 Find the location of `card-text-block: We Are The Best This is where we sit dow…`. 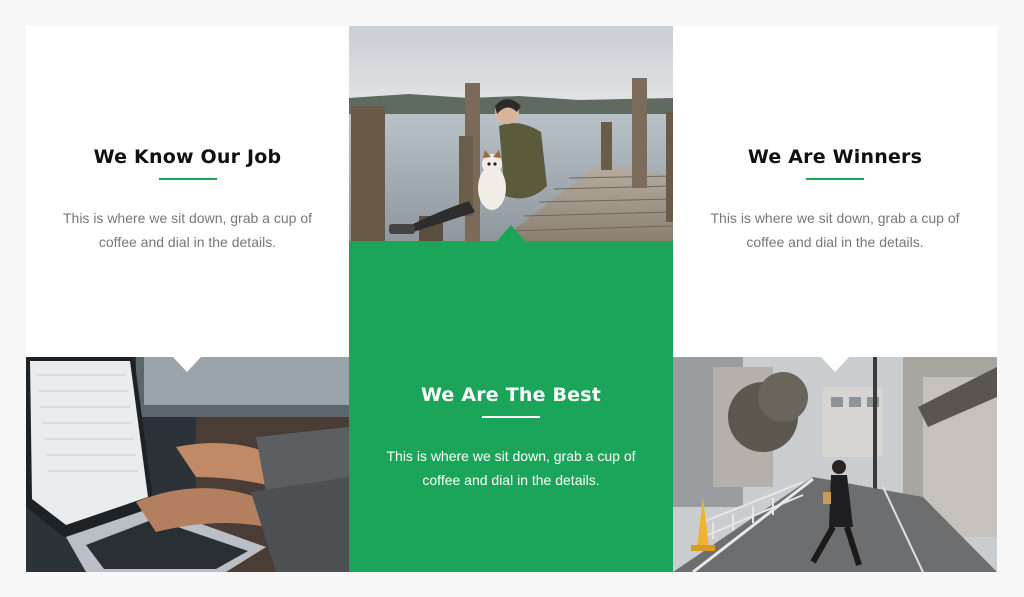

card-text-block: We Are The Best This is where we sit dow… is located at coordinates (511, 438).